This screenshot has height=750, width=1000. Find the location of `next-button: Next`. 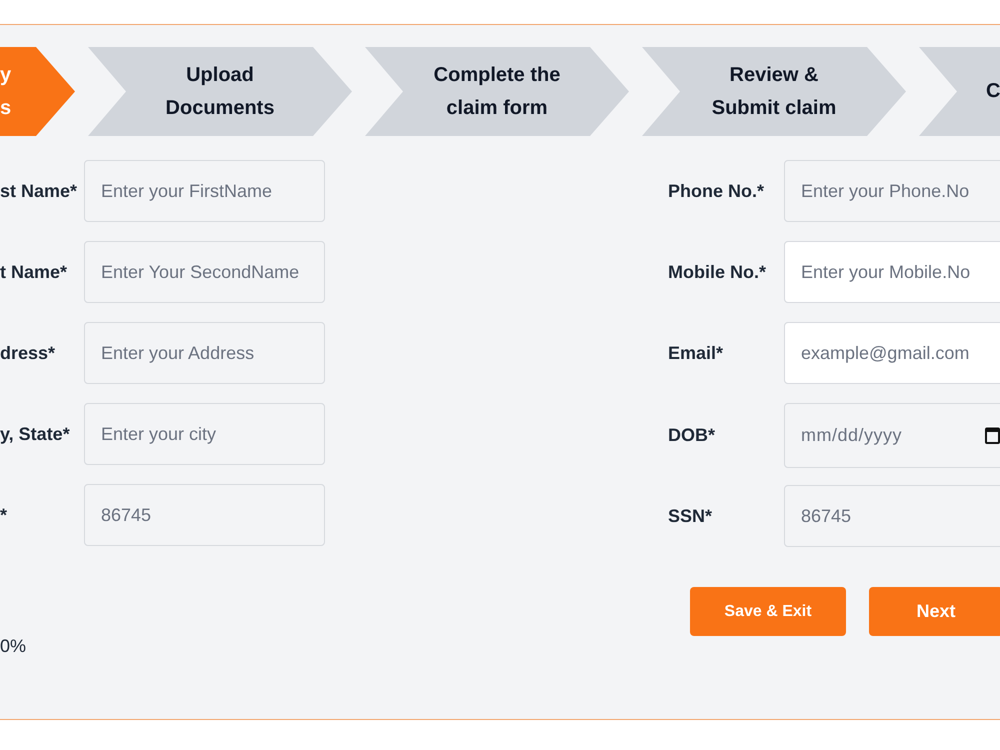

next-button: Next is located at coordinates (934, 611).